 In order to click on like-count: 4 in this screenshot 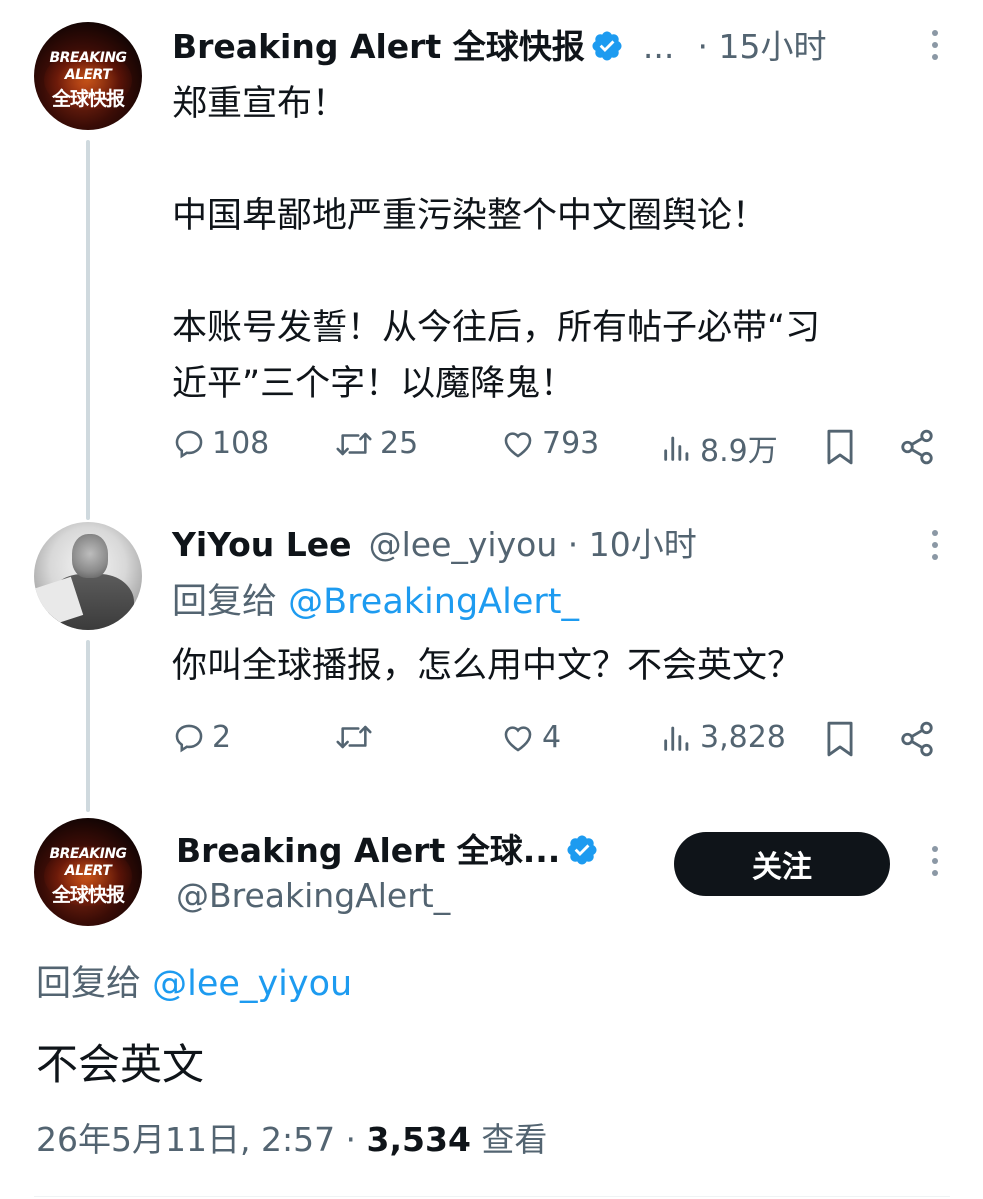, I will do `click(552, 737)`.